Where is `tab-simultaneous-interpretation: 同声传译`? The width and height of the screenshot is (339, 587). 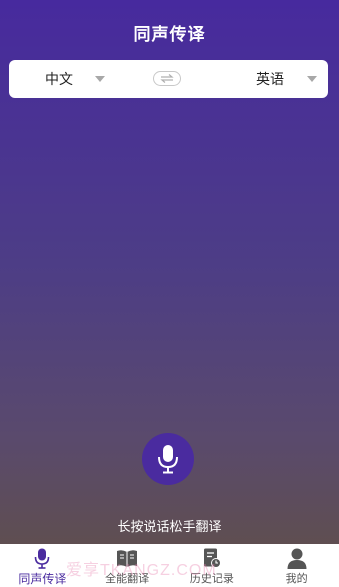
tab-simultaneous-interpretation: 同声传译 is located at coordinates (42, 565).